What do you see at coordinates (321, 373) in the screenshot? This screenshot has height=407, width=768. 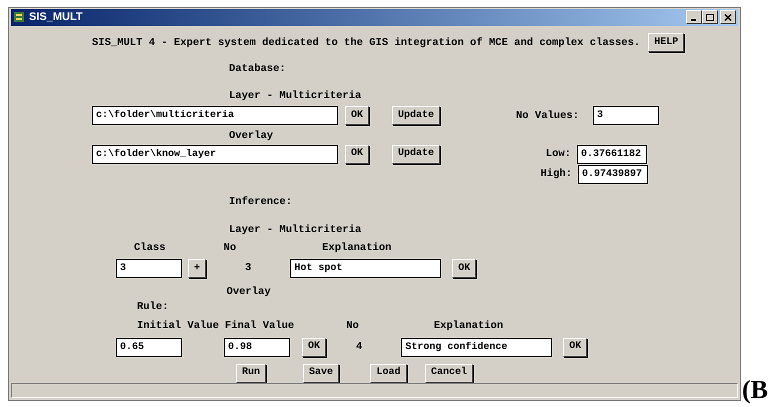 I see `save-button: Save` at bounding box center [321, 373].